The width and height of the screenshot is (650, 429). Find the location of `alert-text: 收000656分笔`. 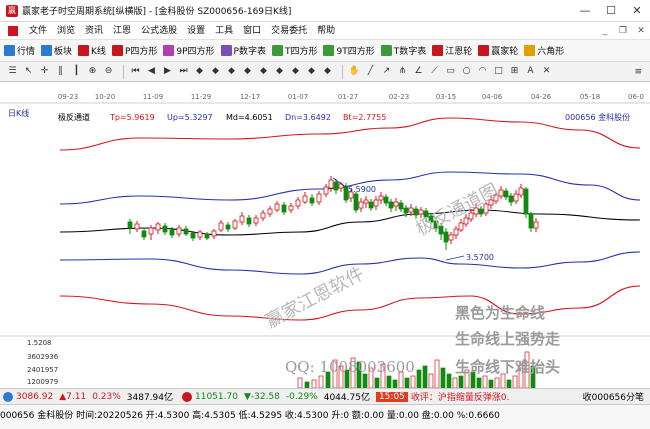

alert-text: 收000656分笔 is located at coordinates (613, 396).